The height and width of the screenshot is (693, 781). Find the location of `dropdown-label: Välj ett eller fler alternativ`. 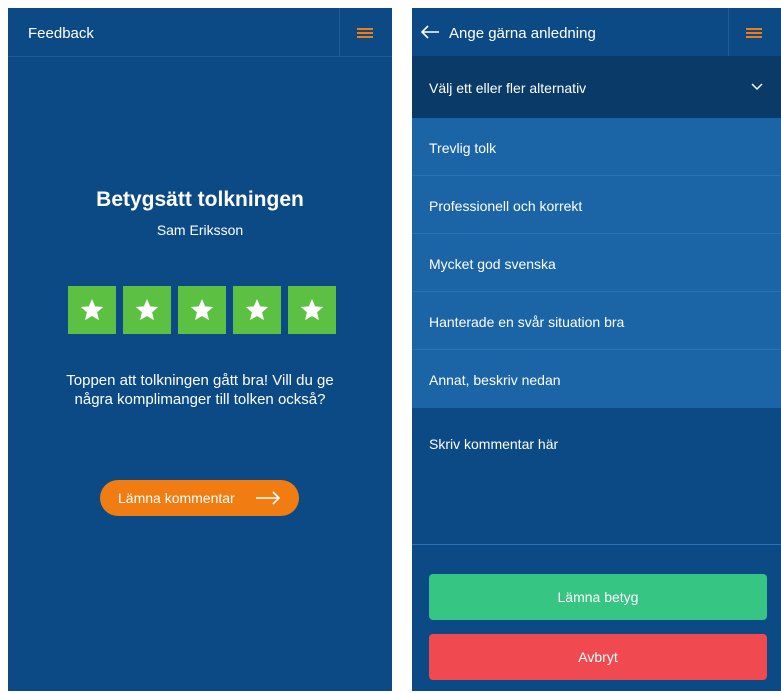

dropdown-label: Välj ett eller fler alternativ is located at coordinates (508, 88).